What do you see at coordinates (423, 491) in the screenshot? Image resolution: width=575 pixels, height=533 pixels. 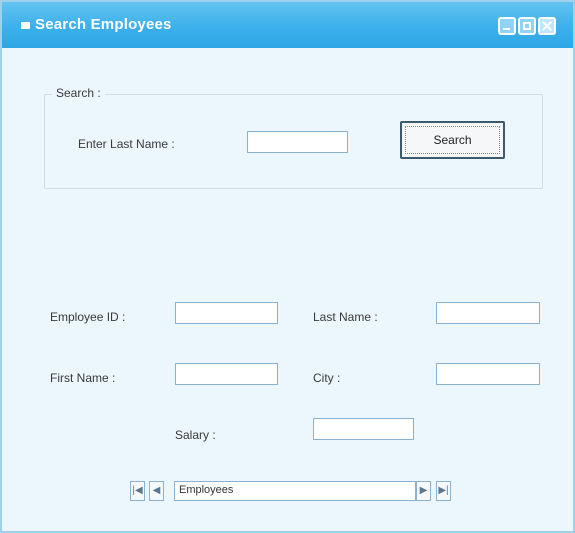 I see `next-record-icon: ▶` at bounding box center [423, 491].